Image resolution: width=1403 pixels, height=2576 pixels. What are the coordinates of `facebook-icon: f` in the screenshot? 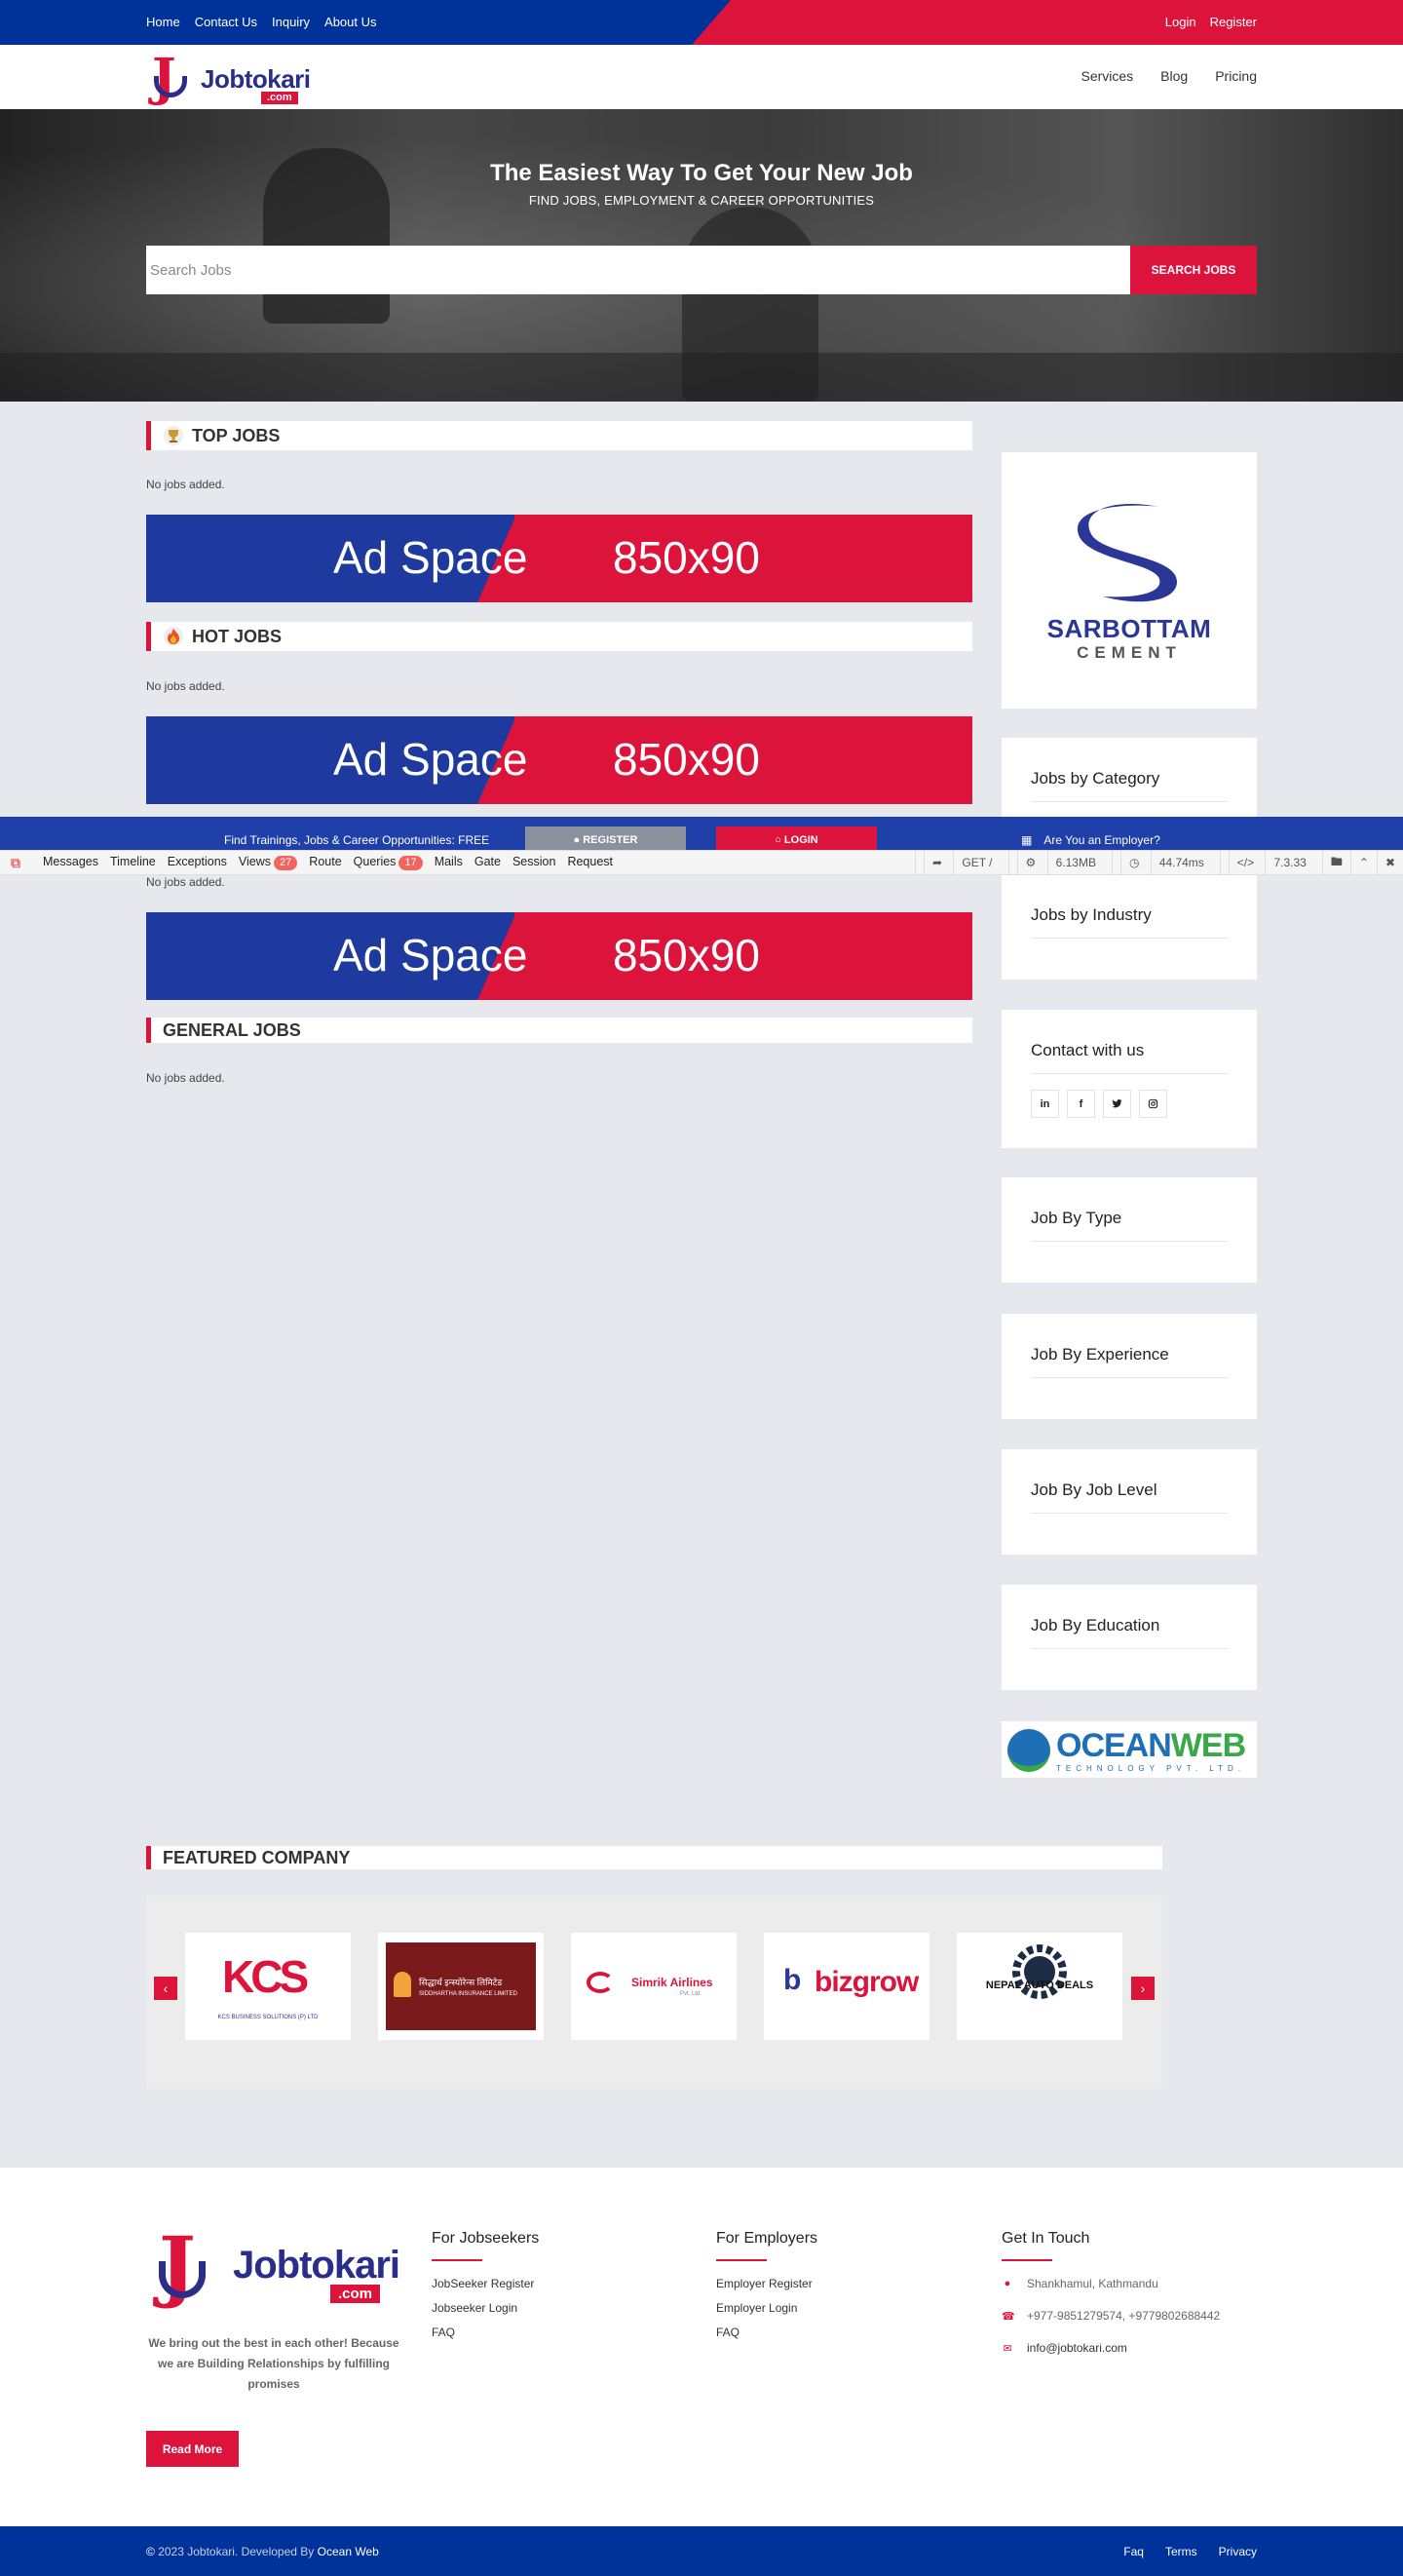 It's located at (1081, 1104).